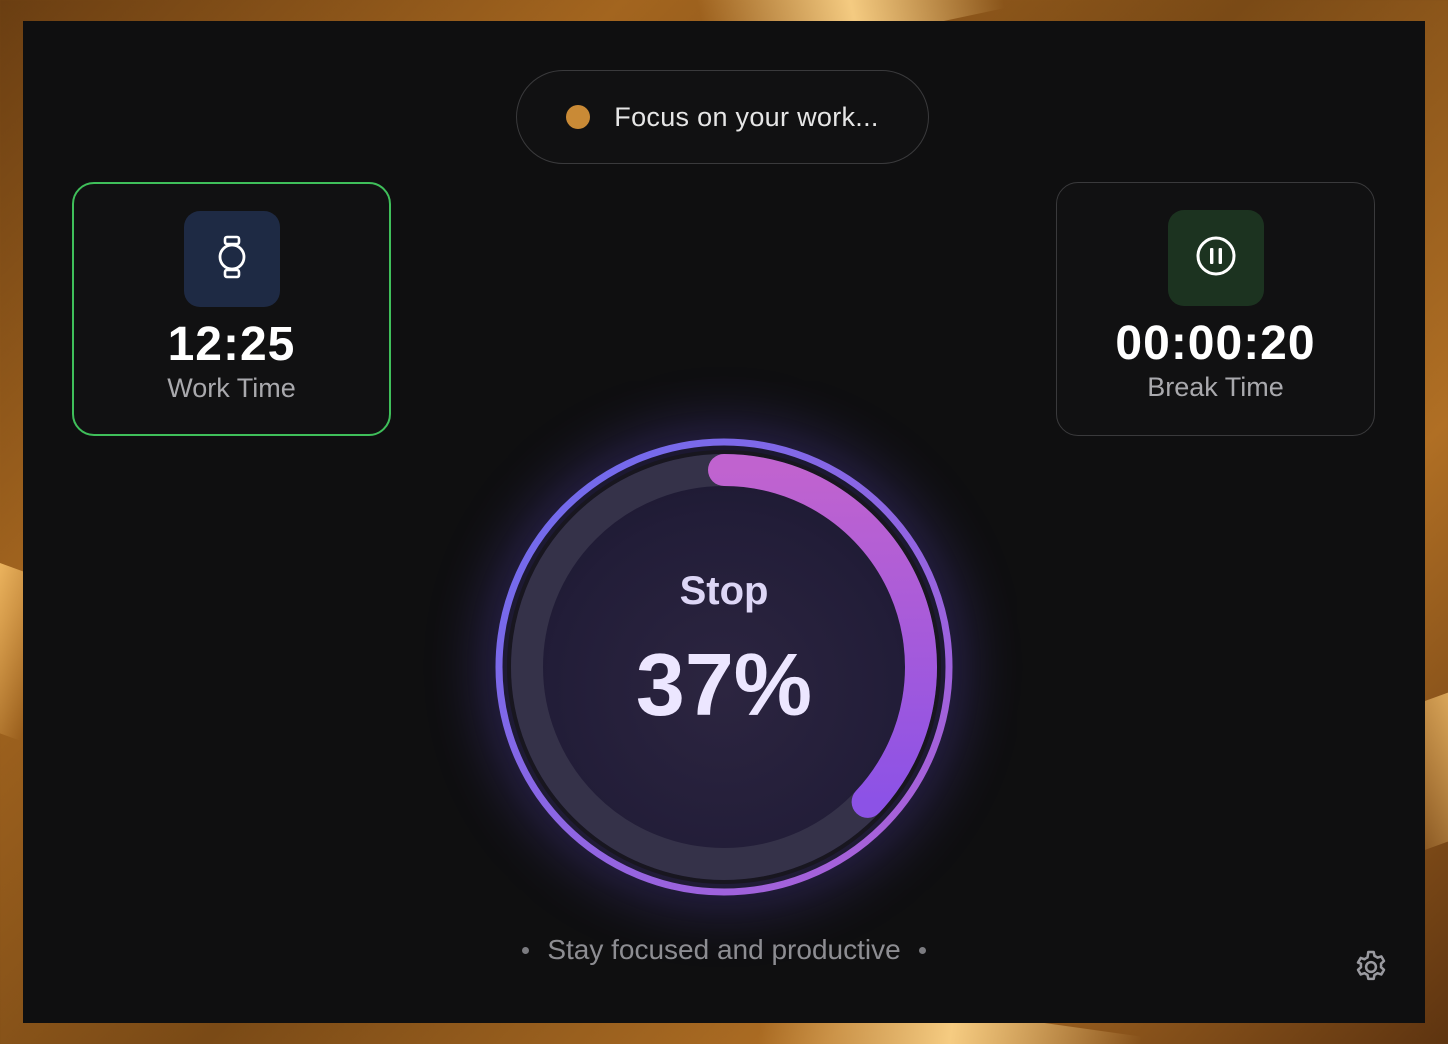 The image size is (1448, 1044). What do you see at coordinates (578, 117) in the screenshot?
I see `status-dot` at bounding box center [578, 117].